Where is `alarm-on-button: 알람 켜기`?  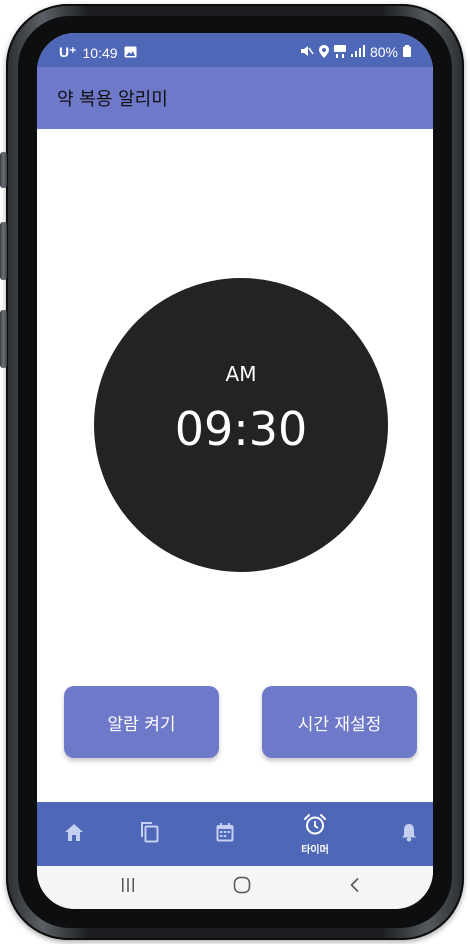 alarm-on-button: 알람 켜기 is located at coordinates (141, 722).